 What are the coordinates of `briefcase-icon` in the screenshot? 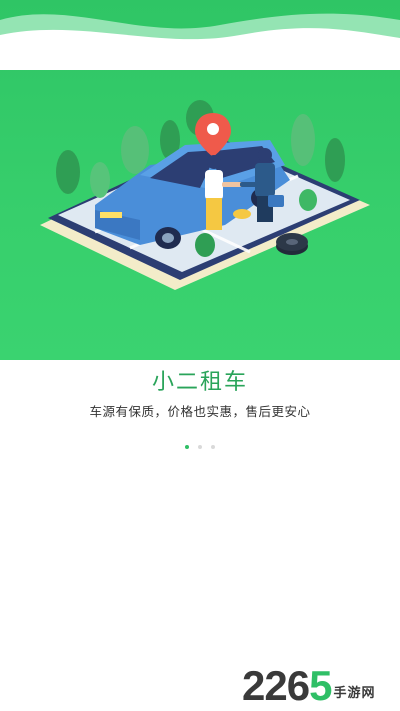 It's located at (276, 201).